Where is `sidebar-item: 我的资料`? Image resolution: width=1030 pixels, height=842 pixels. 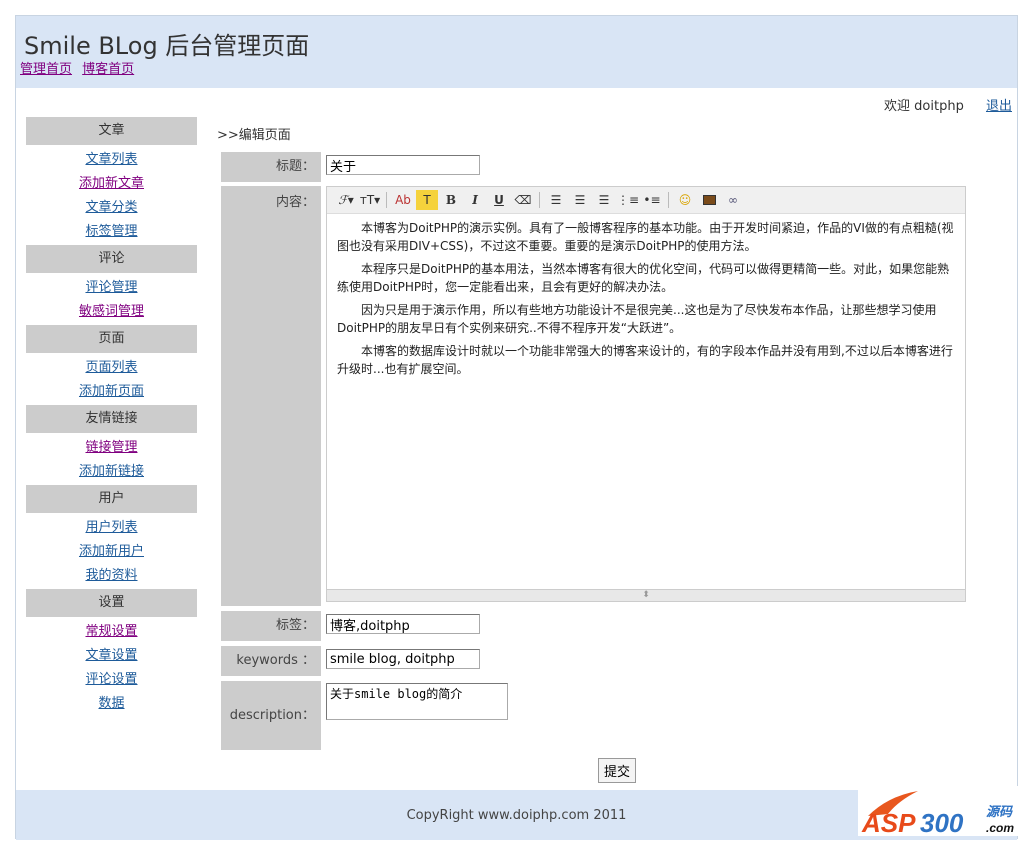 sidebar-item: 我的资料 is located at coordinates (111, 577).